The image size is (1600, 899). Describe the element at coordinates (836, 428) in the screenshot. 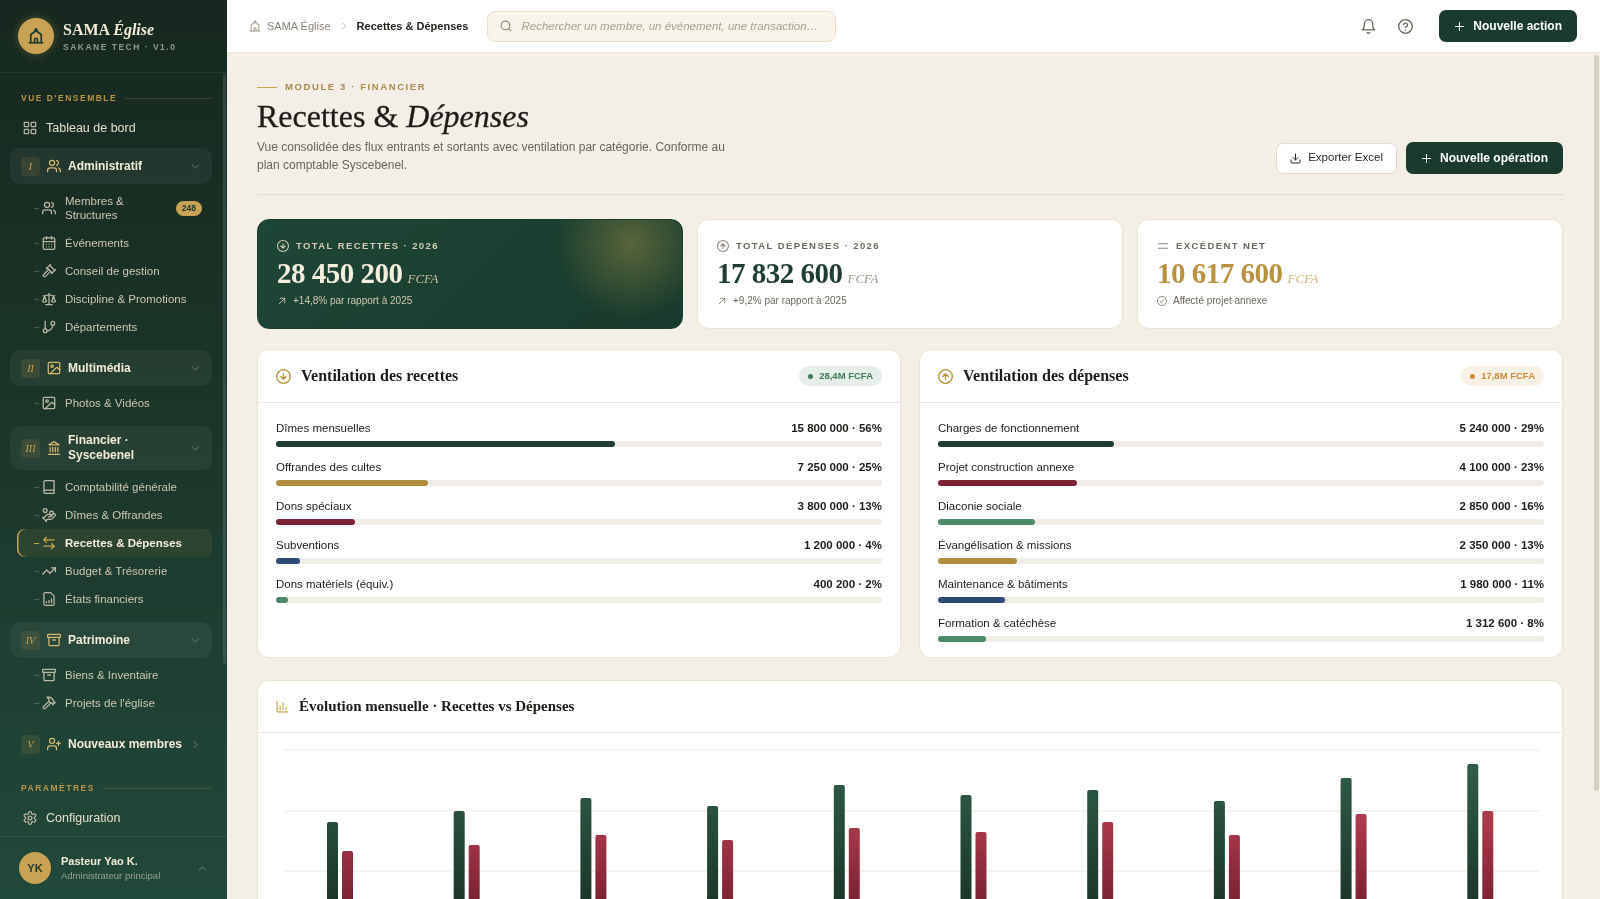

I see `category-amount: 15 800 000 · 56%` at that location.